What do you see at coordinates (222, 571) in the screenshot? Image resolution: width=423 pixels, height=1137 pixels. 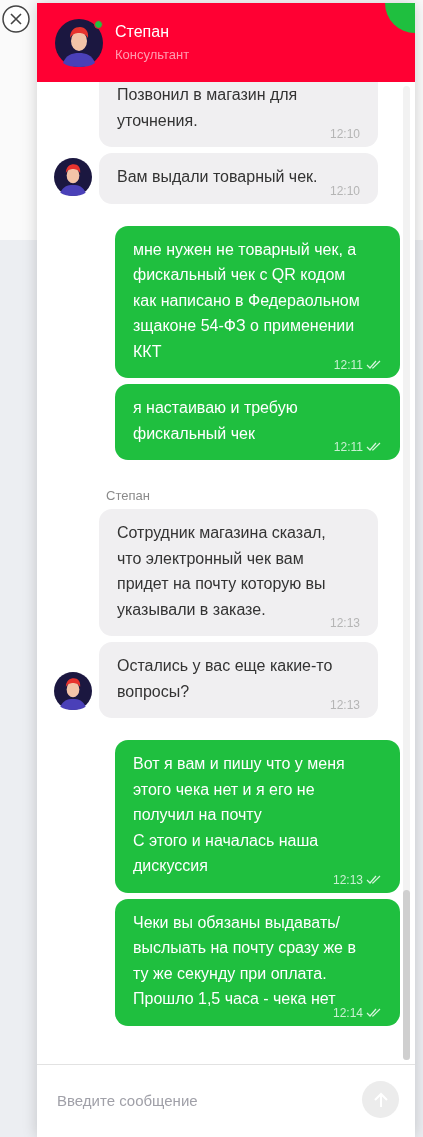 I see `message-text: Сотрудник магазина сказал, что электронный чек вам придет на почту которую вы указывали в заказе.` at bounding box center [222, 571].